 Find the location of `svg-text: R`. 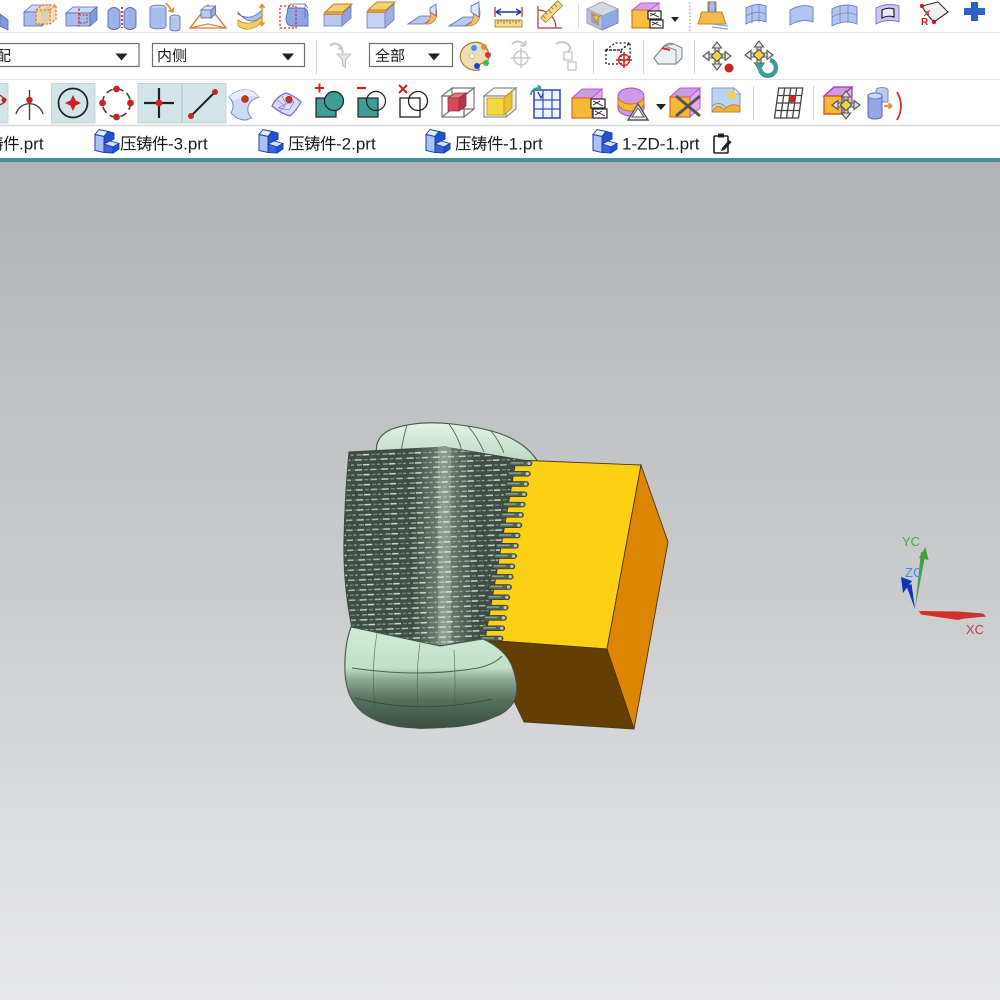

svg-text: R is located at coordinates (925, 22).